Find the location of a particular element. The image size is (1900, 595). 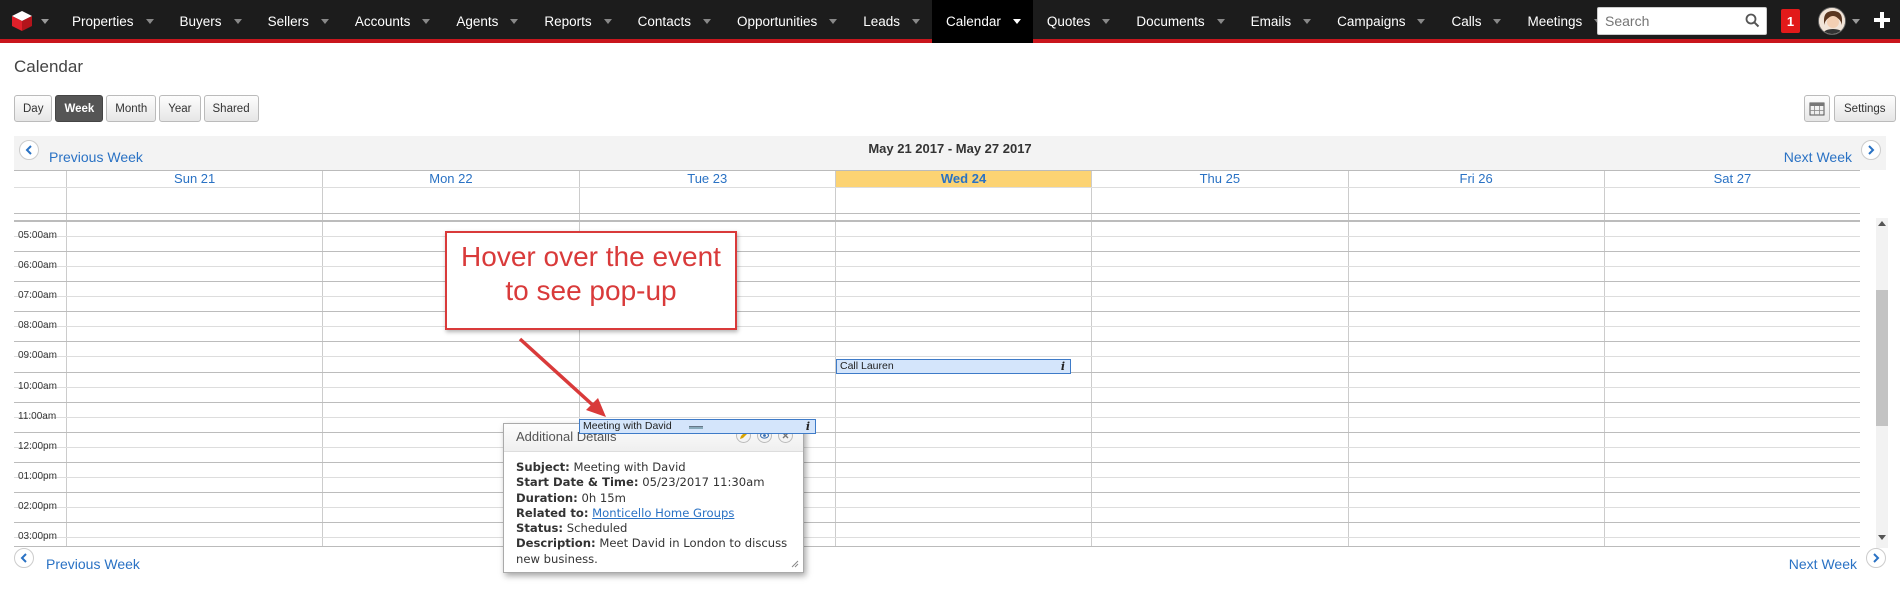

view-switcher: Day Week Month Year Shared is located at coordinates (136, 108).